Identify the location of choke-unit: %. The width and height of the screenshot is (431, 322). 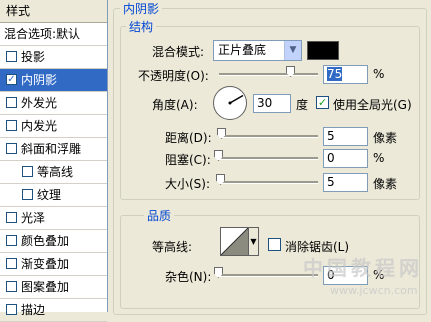
(379, 158).